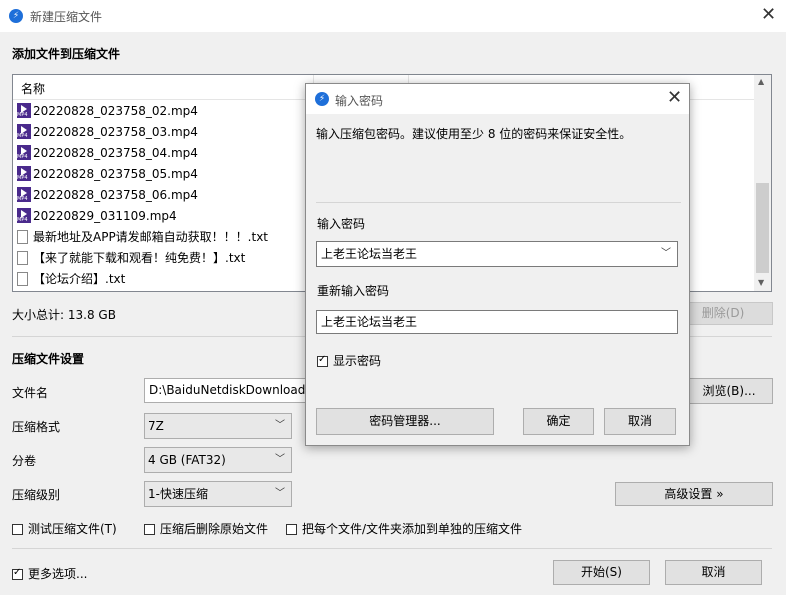 The image size is (786, 595). I want to click on file-row: 20220828_023758_04.mp4, so click(107, 153).